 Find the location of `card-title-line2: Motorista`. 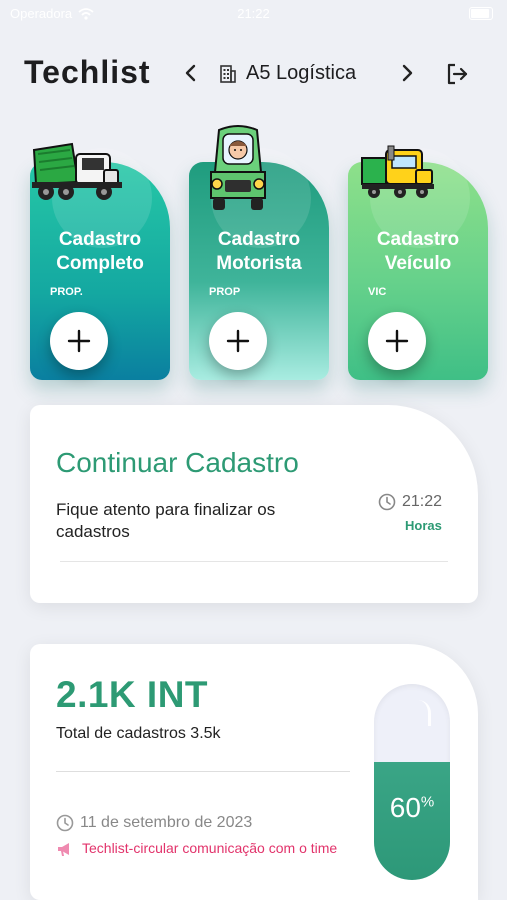

card-title-line2: Motorista is located at coordinates (259, 263).